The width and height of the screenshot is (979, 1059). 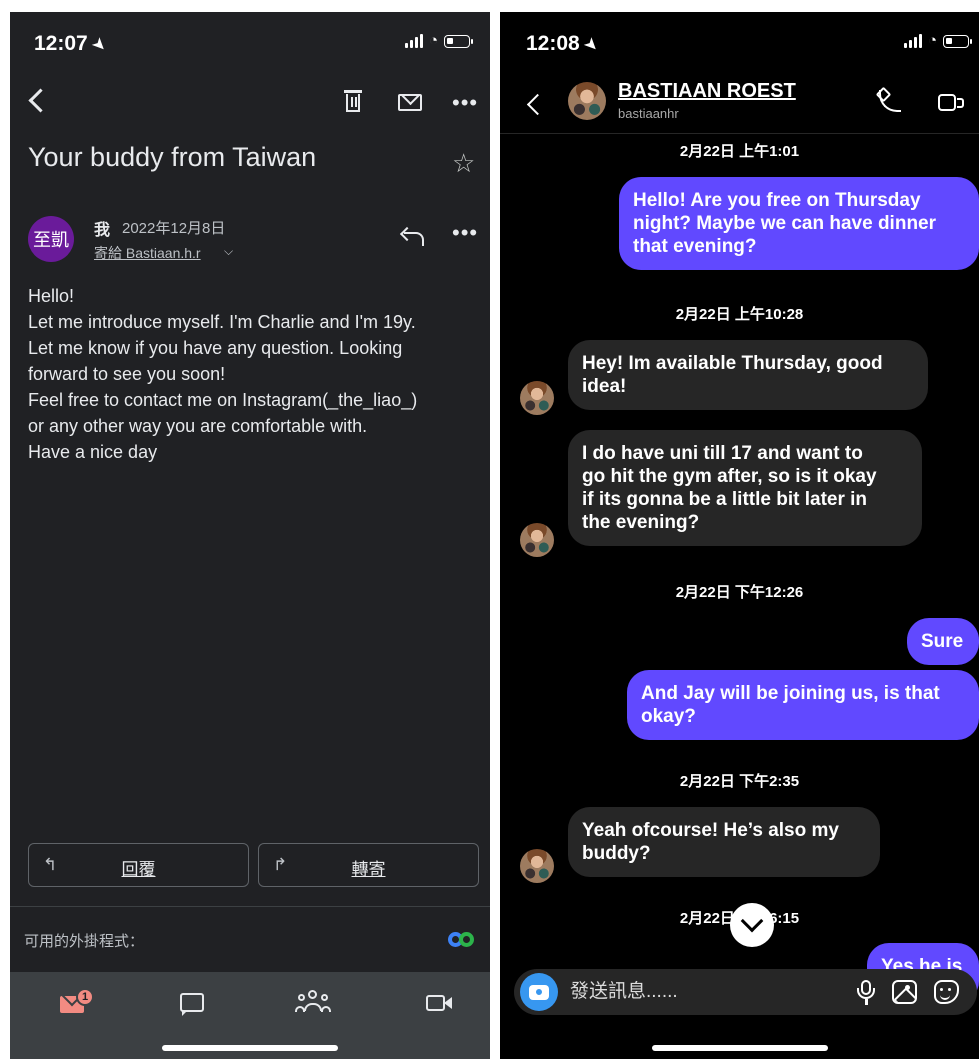 I want to click on message-line: I do have uni till 17 and want to, so click(x=722, y=453).